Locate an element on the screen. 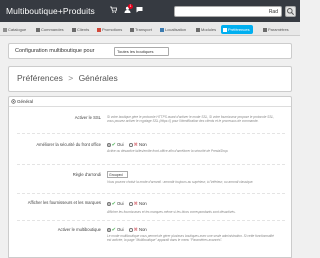  transport-icon is located at coordinates (132, 29).